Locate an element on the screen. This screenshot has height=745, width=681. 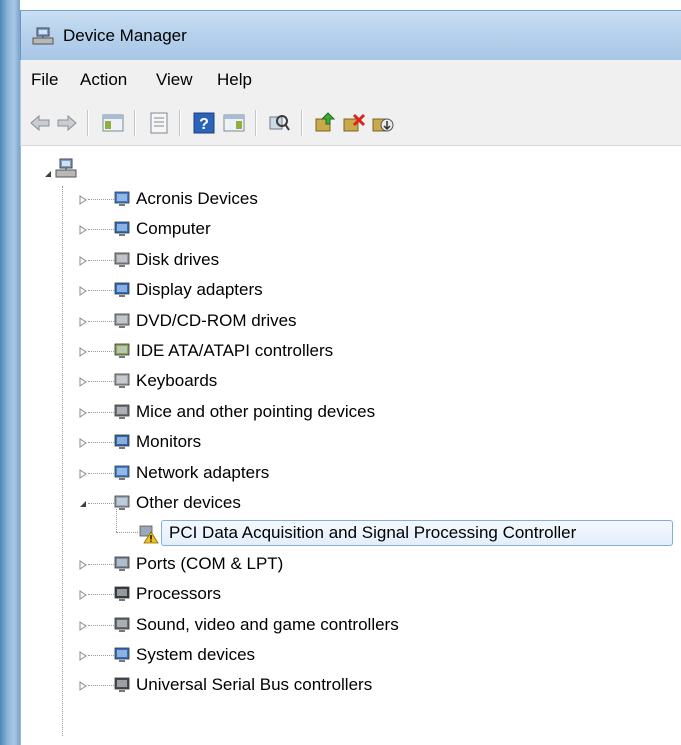
properties-icon is located at coordinates (159, 123).